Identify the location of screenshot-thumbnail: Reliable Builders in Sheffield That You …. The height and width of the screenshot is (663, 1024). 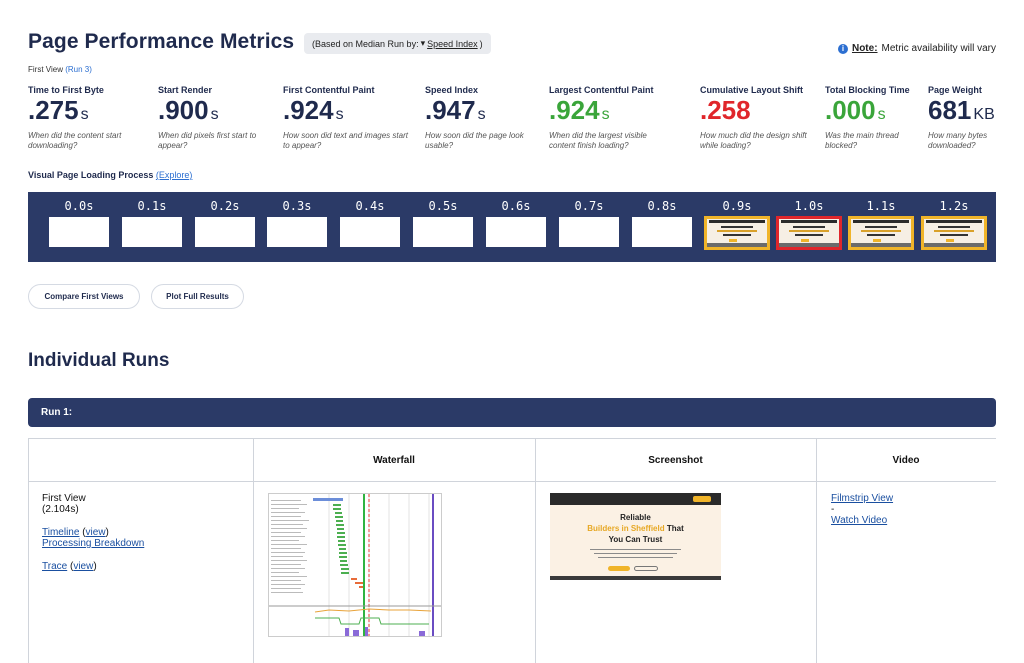
(635, 536).